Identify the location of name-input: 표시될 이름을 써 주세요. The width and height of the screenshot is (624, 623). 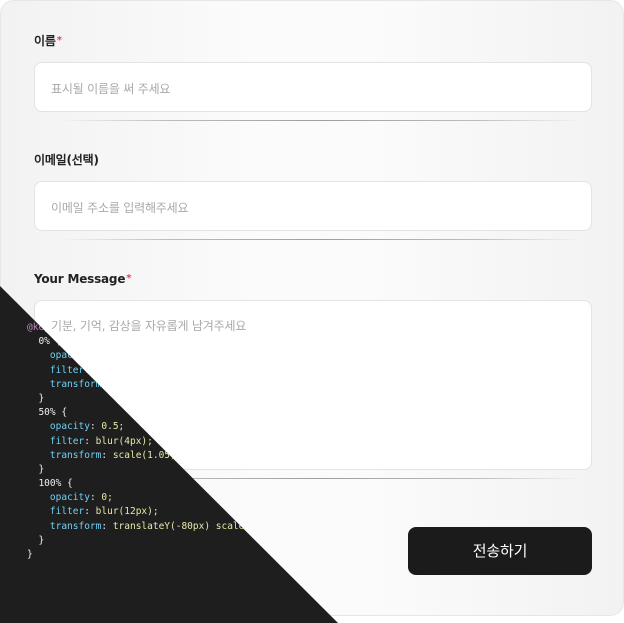
(313, 87).